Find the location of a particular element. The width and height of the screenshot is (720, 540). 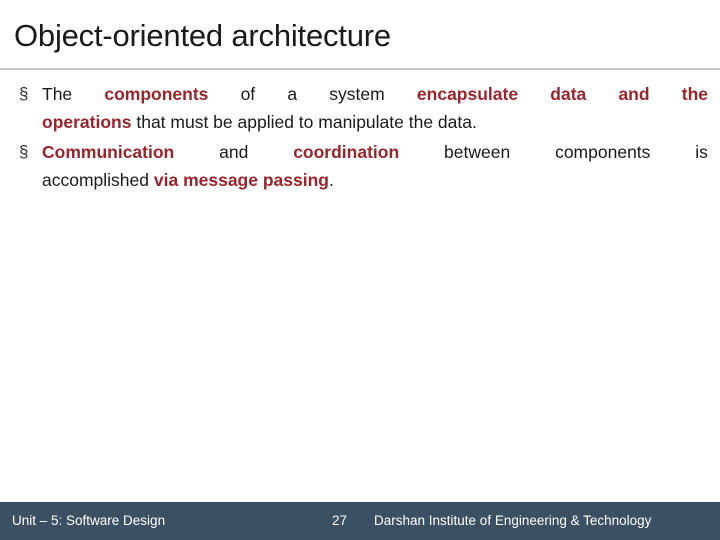

text-fragment-emphasis: via message passing is located at coordinates (241, 180).